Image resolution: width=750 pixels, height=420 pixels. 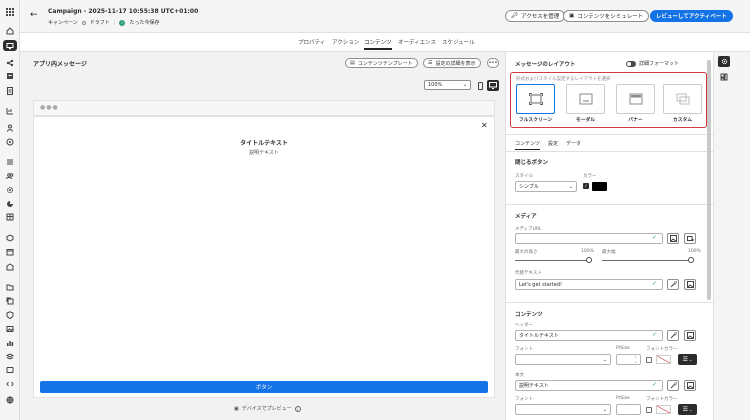 What do you see at coordinates (546, 186) in the screenshot?
I see `close-style-select: シンプル ⌄` at bounding box center [546, 186].